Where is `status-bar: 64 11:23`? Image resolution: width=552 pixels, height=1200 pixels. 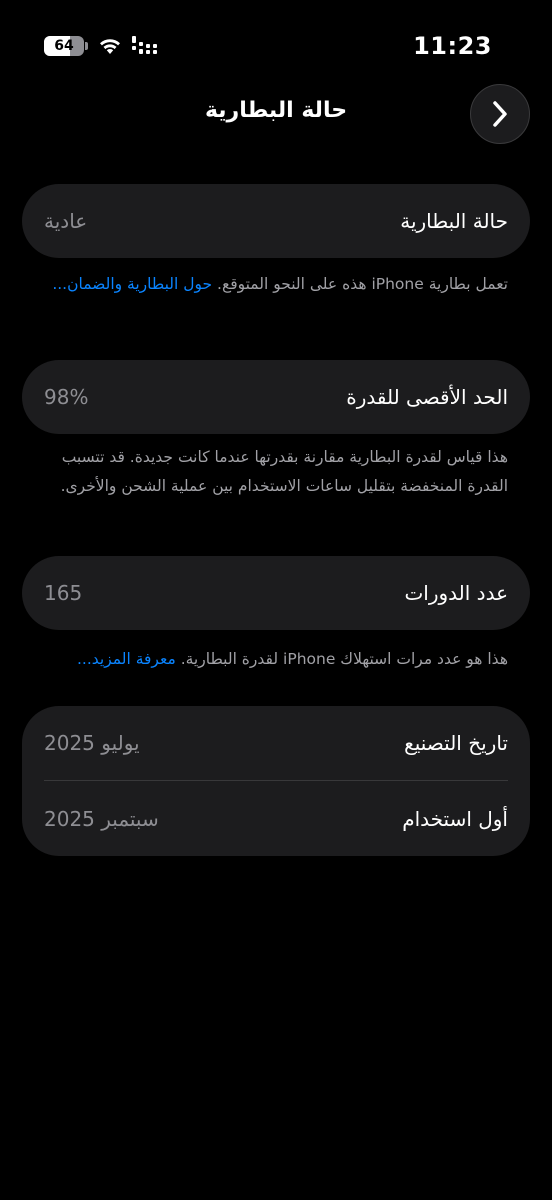
status-bar: 64 11:23 is located at coordinates (268, 46).